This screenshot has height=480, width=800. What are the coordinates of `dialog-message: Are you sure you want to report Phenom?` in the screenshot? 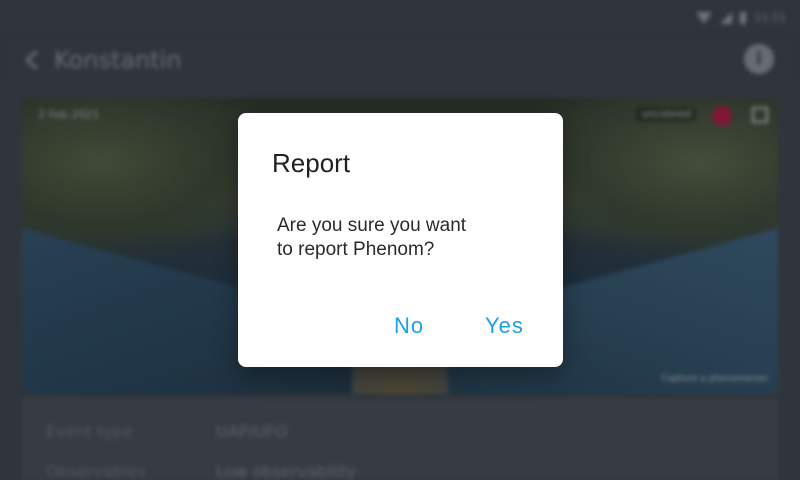 It's located at (372, 237).